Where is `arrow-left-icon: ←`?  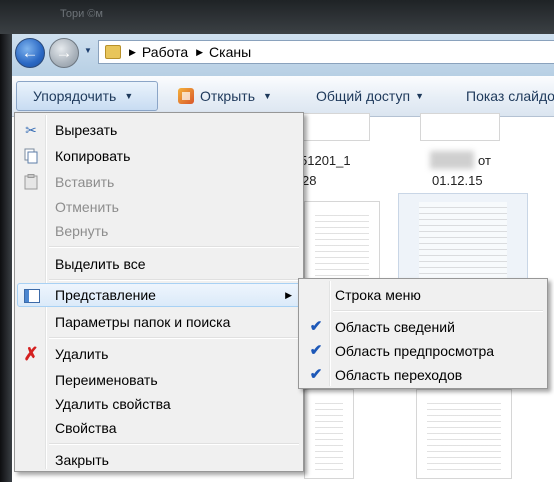
arrow-left-icon: ← is located at coordinates (30, 52).